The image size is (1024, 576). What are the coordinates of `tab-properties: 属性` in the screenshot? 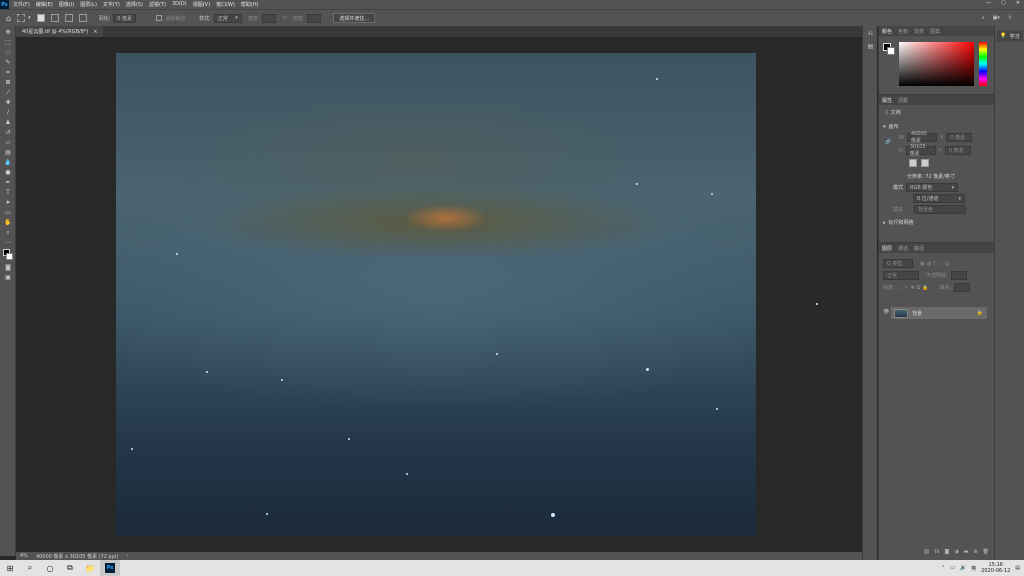 It's located at (887, 100).